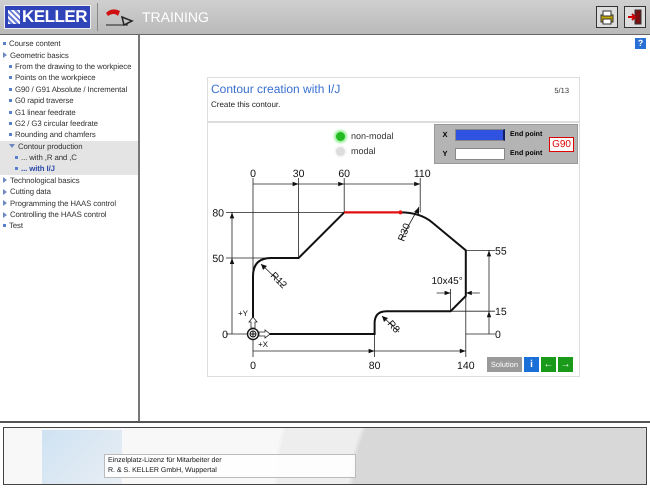  I want to click on dimension-label: +Y, so click(243, 313).